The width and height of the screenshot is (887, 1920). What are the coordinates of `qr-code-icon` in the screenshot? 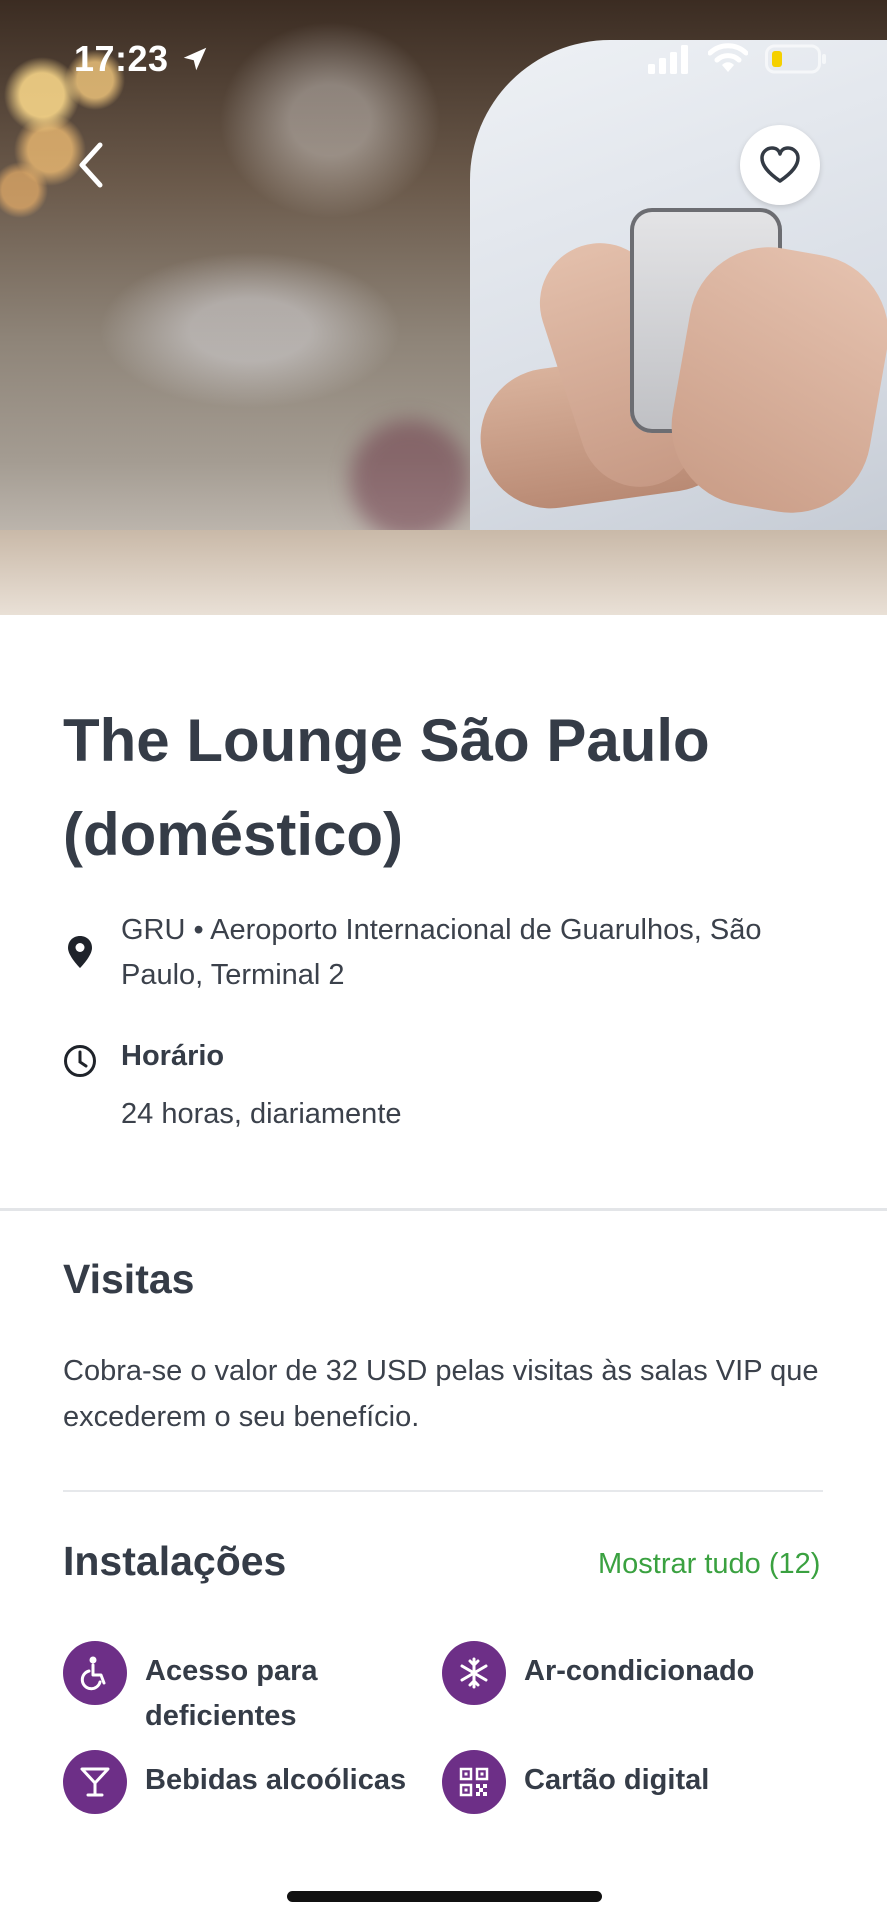 It's located at (474, 1782).